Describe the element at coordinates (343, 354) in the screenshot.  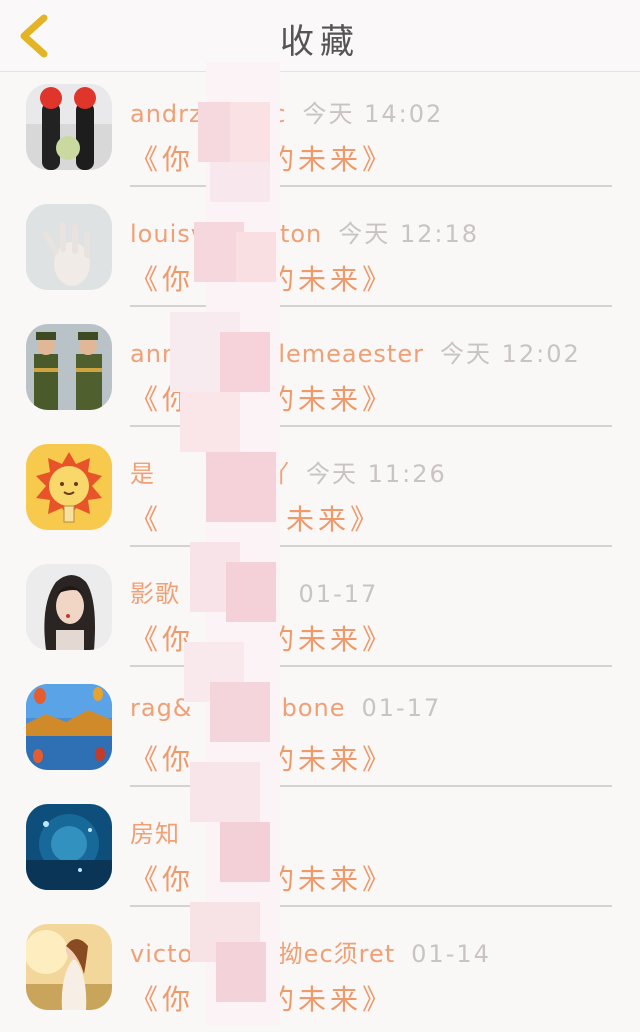
I see `user-name-tail: ulemeaester` at that location.